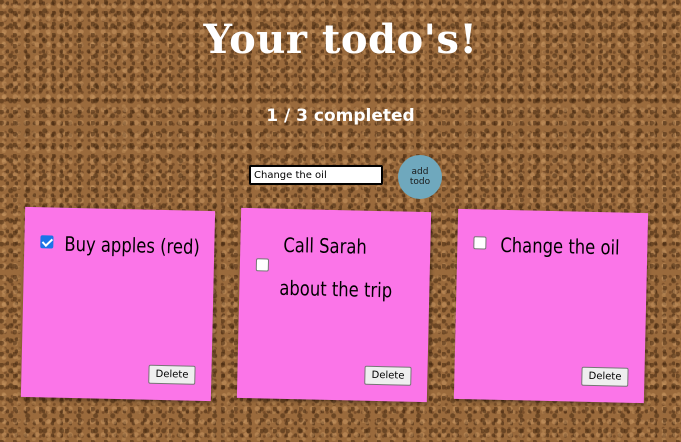  I want to click on add-todo-label-line2: todo, so click(420, 182).